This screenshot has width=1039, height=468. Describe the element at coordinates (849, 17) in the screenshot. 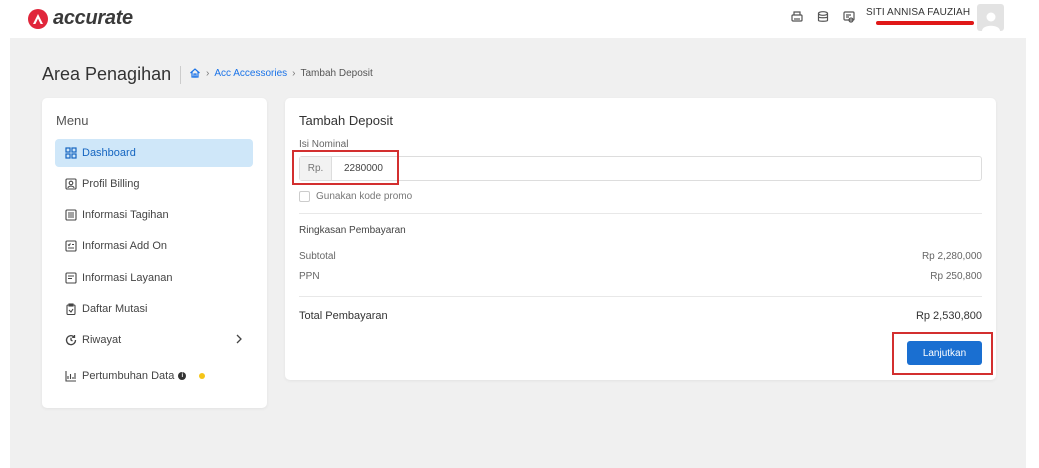

I see `certificate-icon` at that location.